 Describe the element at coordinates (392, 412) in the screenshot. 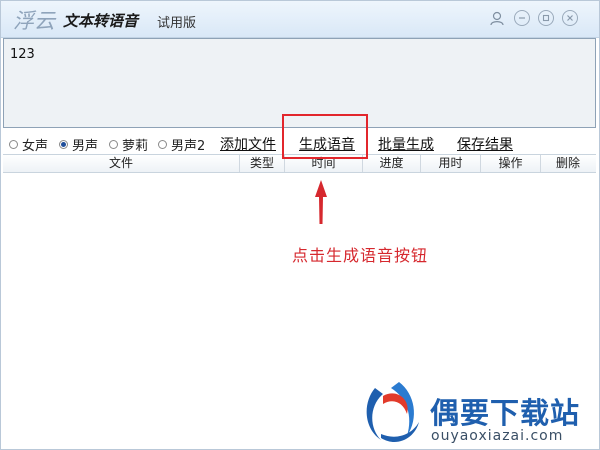

I see `watermark-logo-icon` at that location.